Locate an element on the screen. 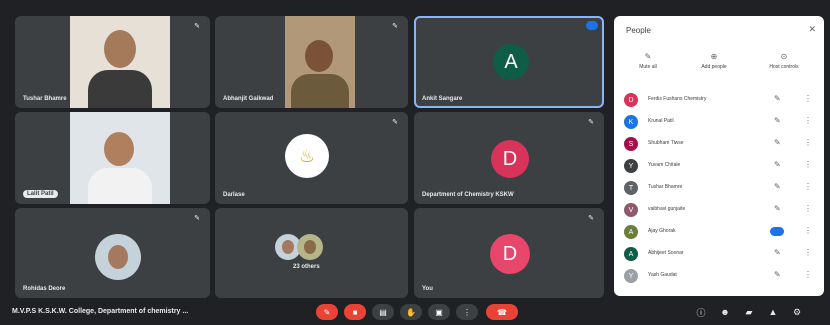 This screenshot has width=830, height=325. avatar-initial: A is located at coordinates (511, 61).